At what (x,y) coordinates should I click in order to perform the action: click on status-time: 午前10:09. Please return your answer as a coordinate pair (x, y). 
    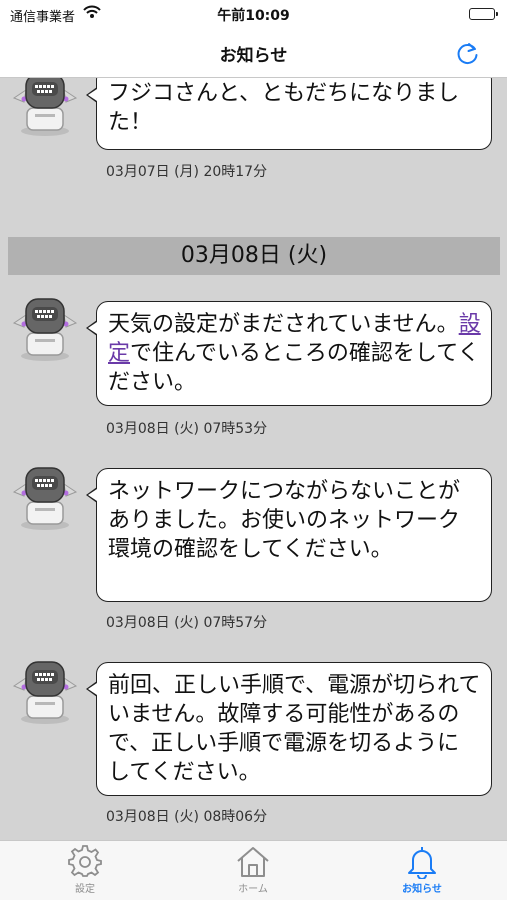
    Looking at the image, I should click on (253, 16).